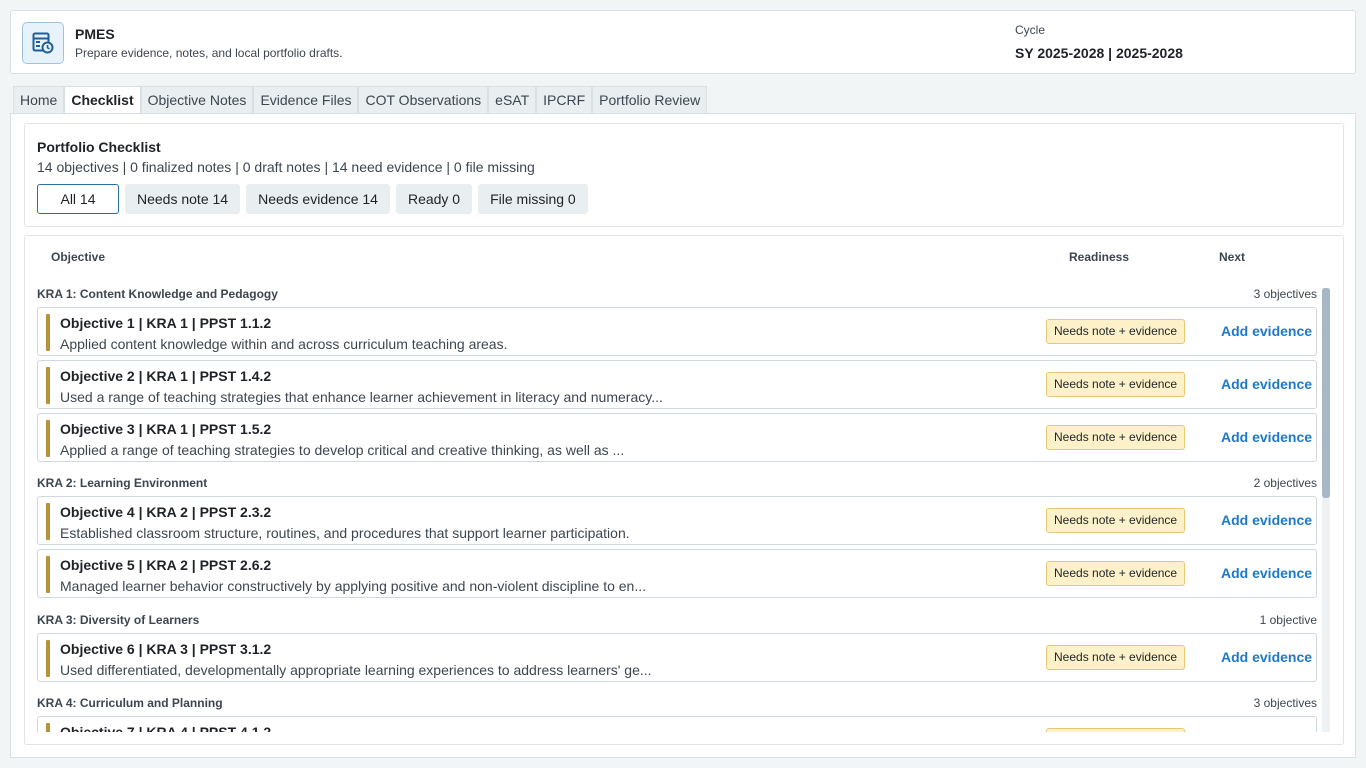 The height and width of the screenshot is (768, 1366). Describe the element at coordinates (122, 483) in the screenshot. I see `kra-group-title: KRA 2: Learning Environment` at that location.